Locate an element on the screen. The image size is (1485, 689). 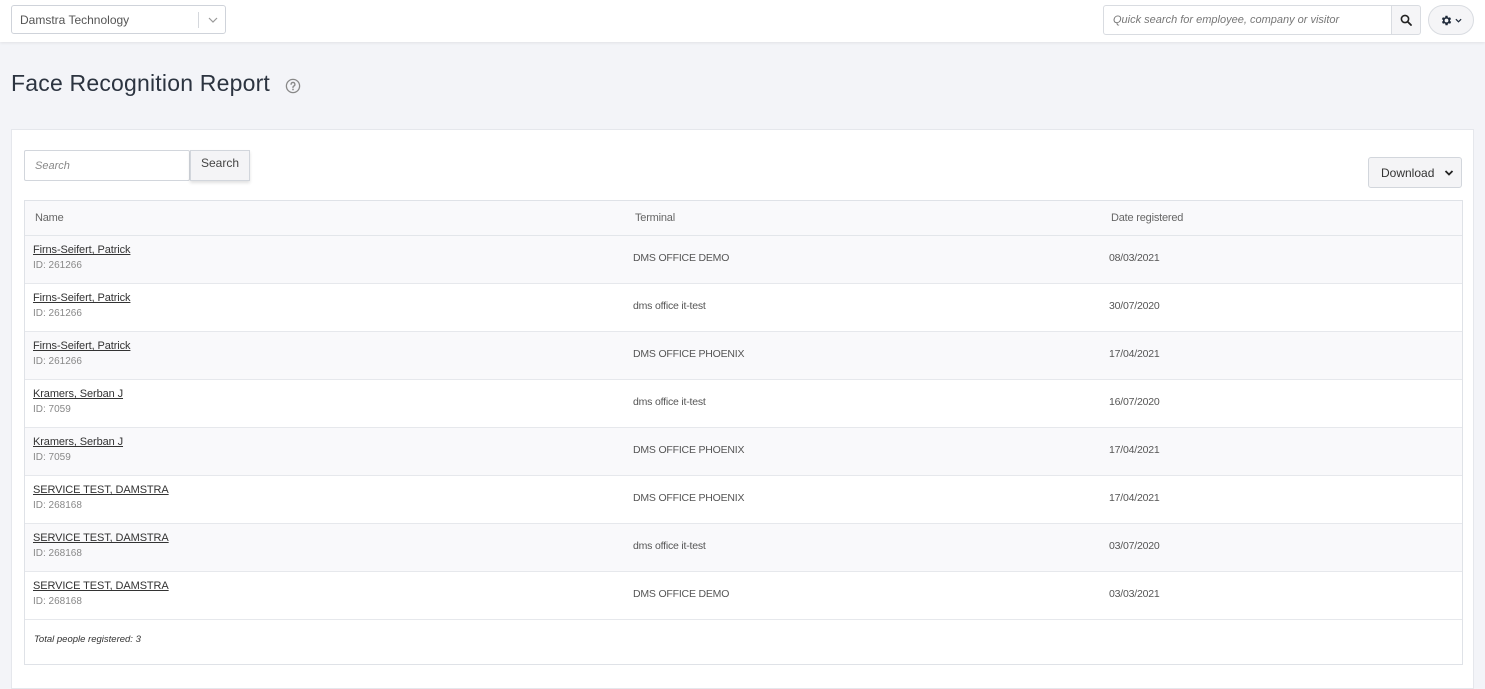
quick-search-button is located at coordinates (1406, 20).